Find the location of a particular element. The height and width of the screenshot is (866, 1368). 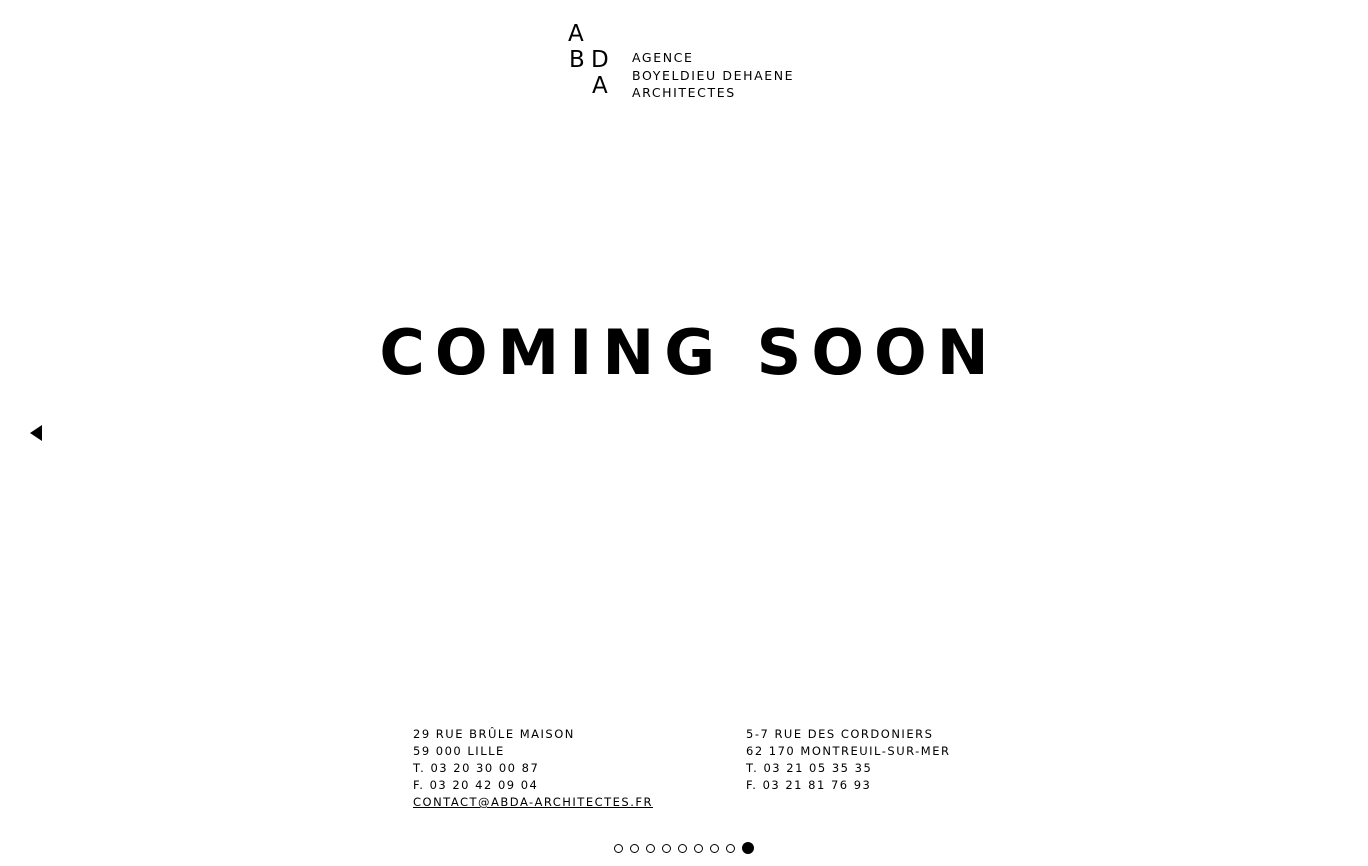

logo-wordmark: AGENCE BOYELDIEU DEHAENE ARCHITECTES is located at coordinates (713, 75).